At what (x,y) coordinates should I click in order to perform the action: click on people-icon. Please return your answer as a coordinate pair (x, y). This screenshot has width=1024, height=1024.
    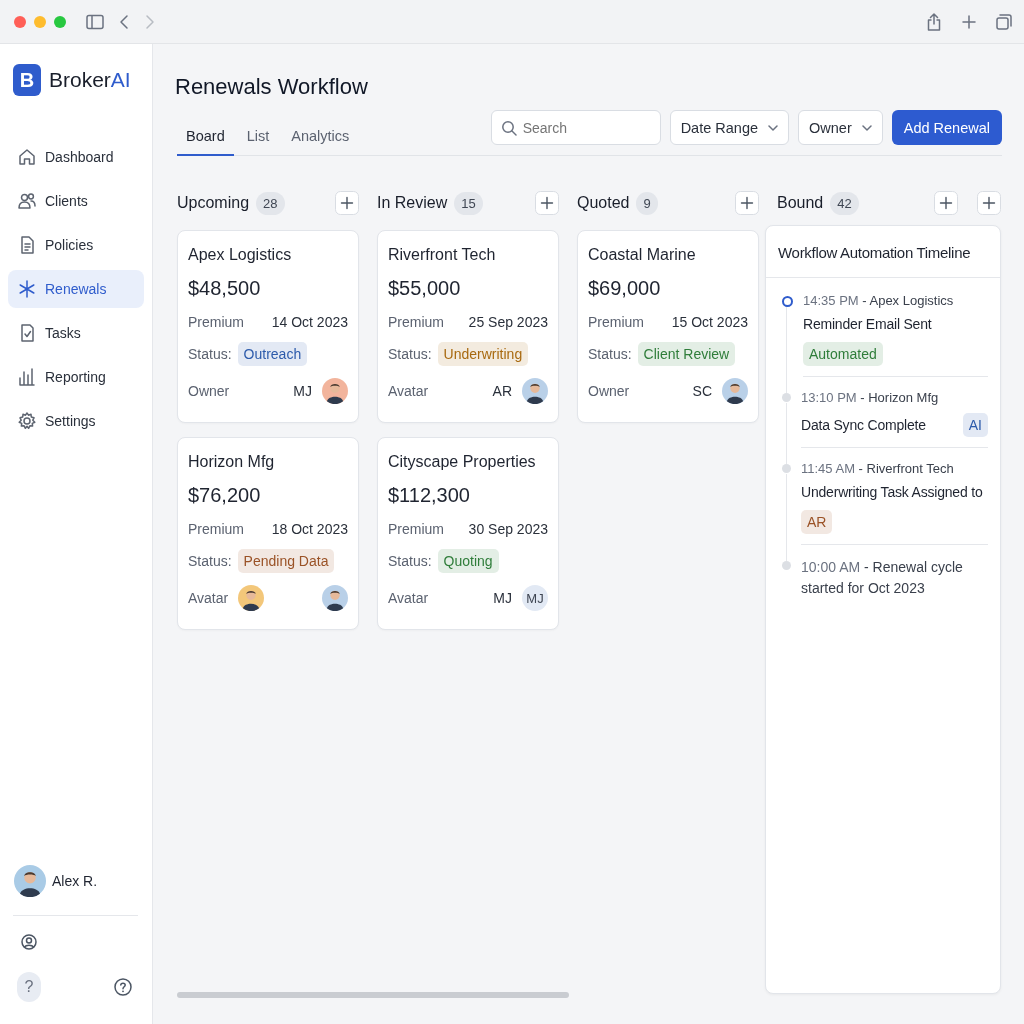
    Looking at the image, I should click on (27, 201).